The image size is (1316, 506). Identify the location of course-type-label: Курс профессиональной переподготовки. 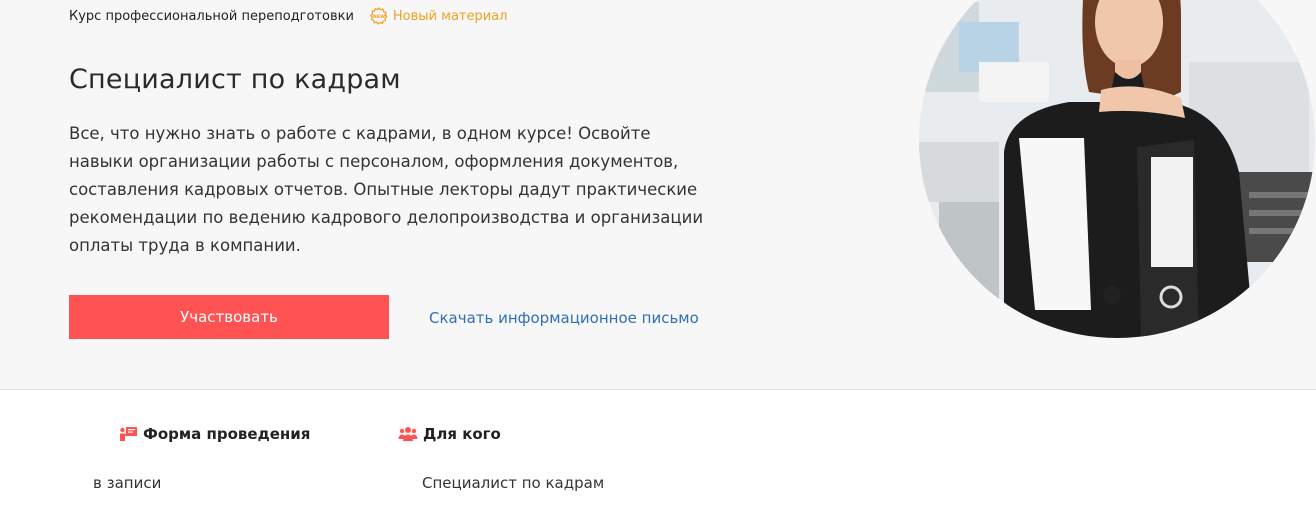
(211, 16).